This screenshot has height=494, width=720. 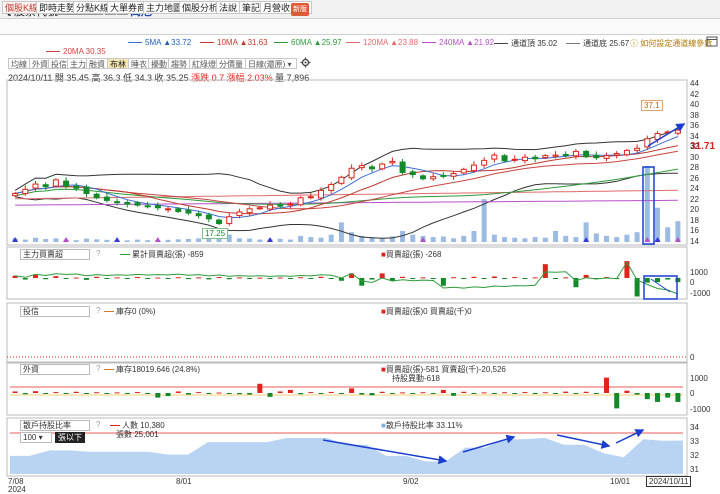 I want to click on panel2-tick: 0, so click(x=692, y=357).